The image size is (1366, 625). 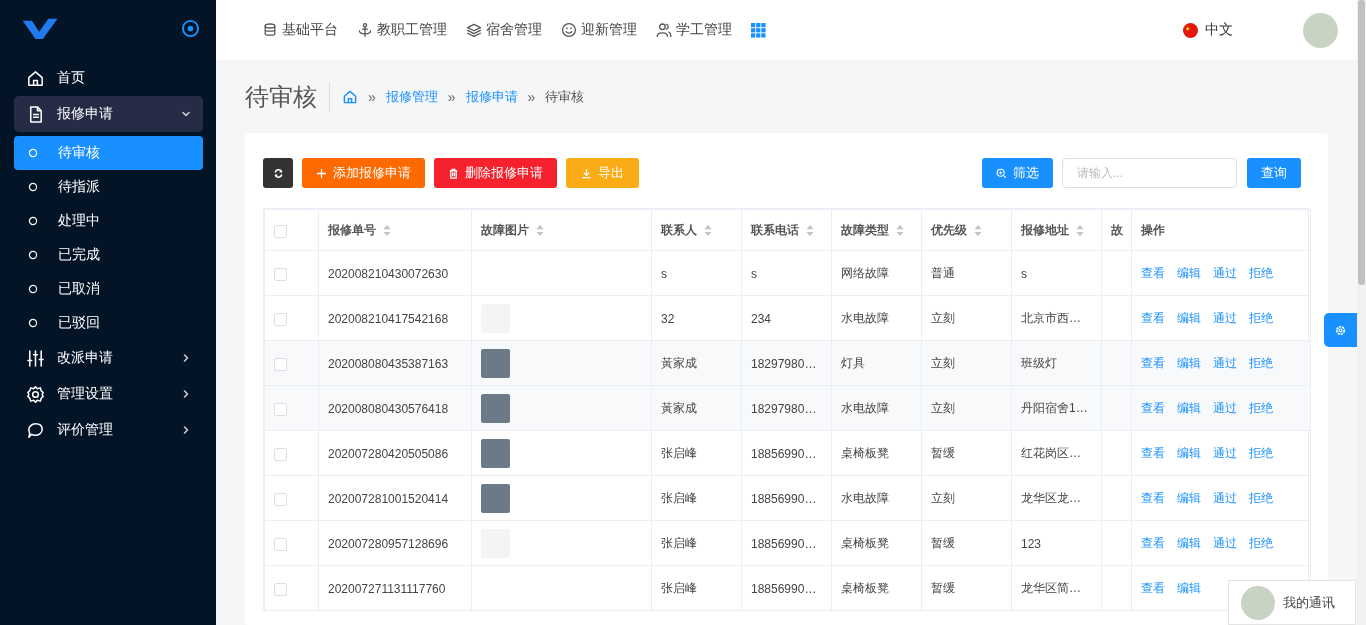 What do you see at coordinates (108, 255) in the screenshot?
I see `submenu-item: 已完成` at bounding box center [108, 255].